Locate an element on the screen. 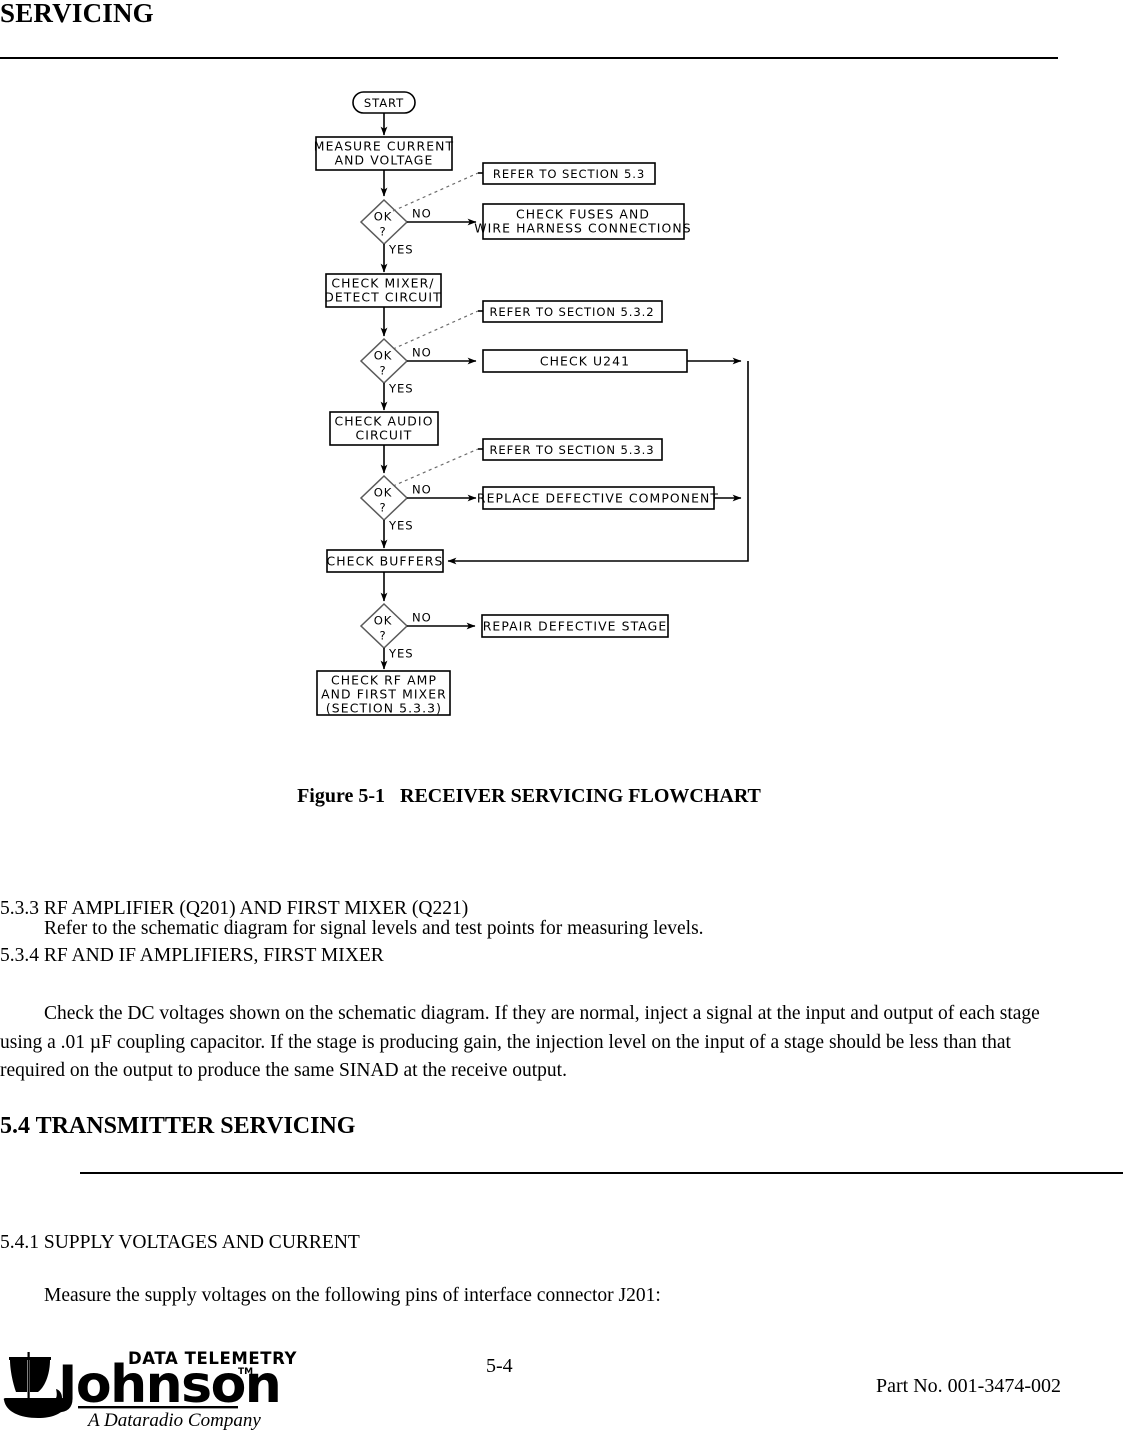  flow-branch-3-no: NO is located at coordinates (422, 490).